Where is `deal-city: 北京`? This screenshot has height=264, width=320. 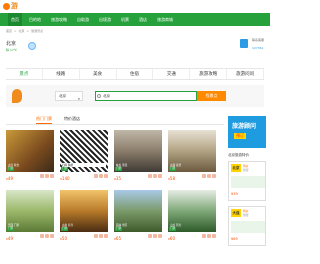
deal-city: 北京 is located at coordinates (236, 168).